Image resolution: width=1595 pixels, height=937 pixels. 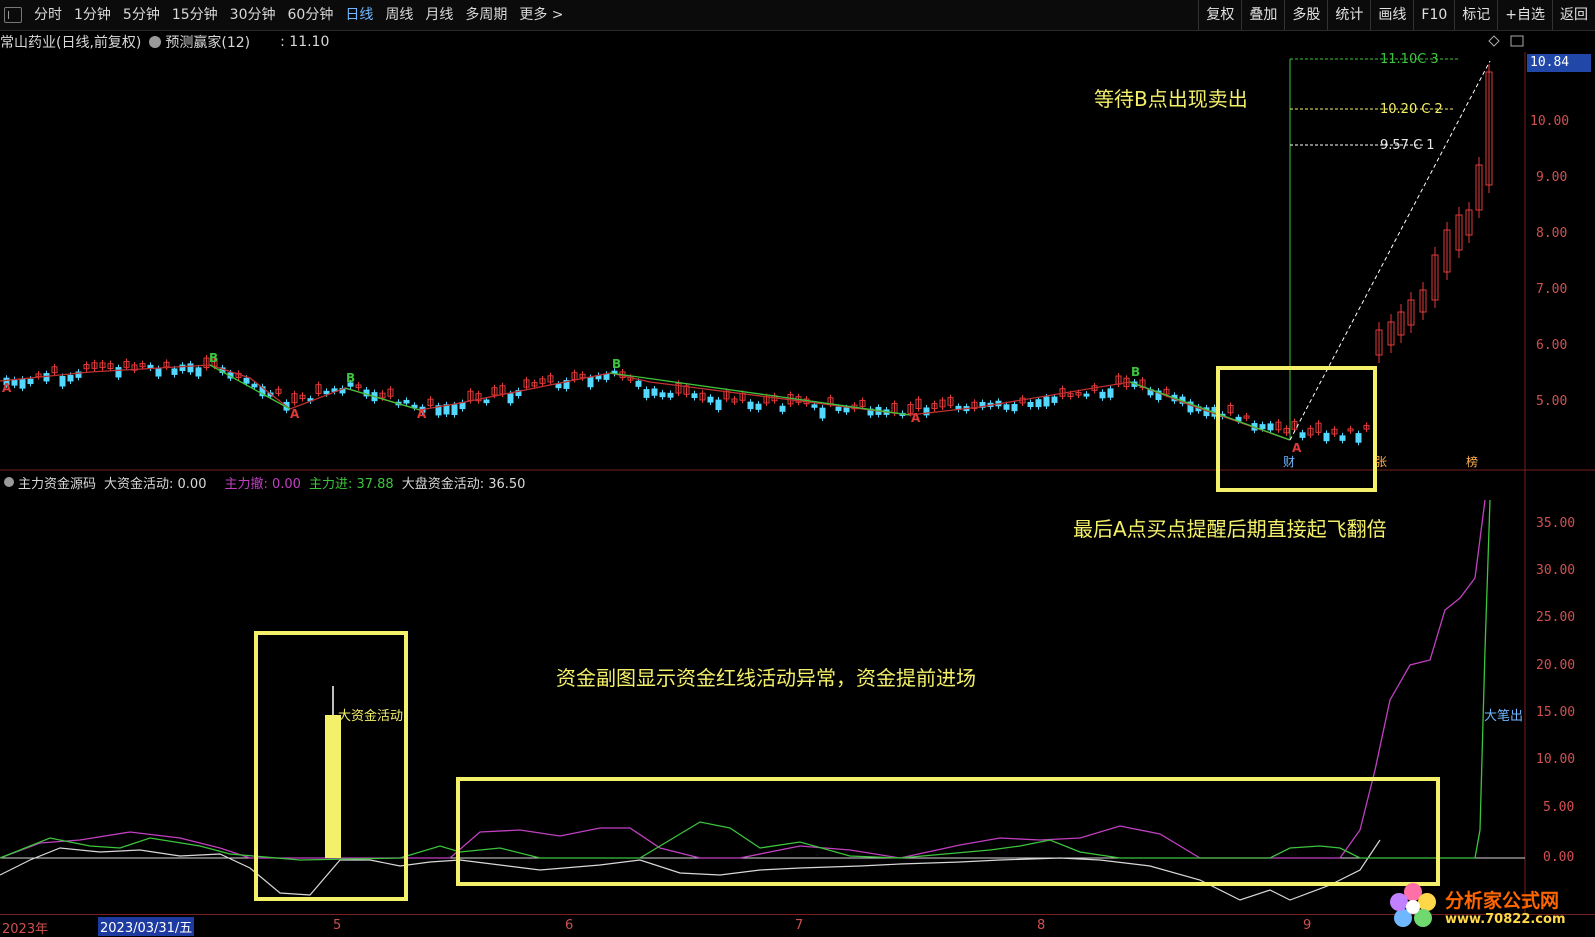 I want to click on big-out-label: 大笔出, so click(x=1503, y=716).